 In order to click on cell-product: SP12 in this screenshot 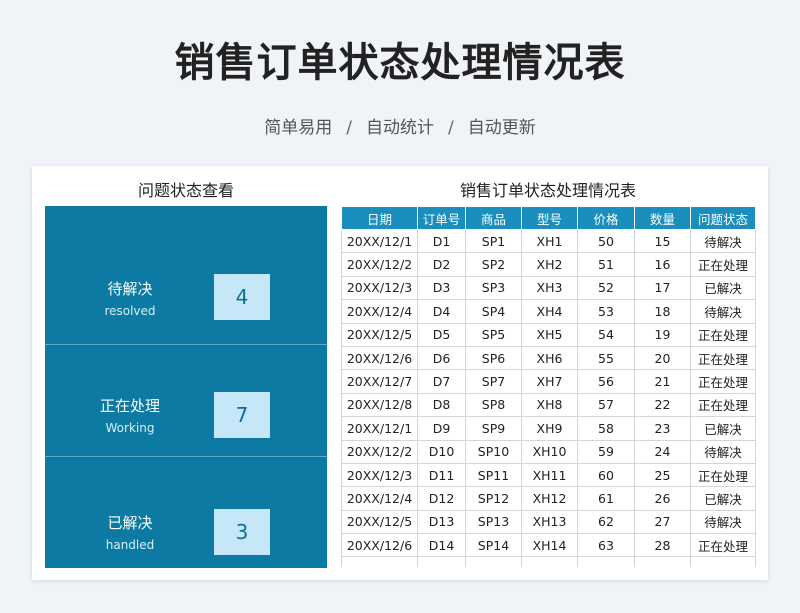, I will do `click(493, 498)`.